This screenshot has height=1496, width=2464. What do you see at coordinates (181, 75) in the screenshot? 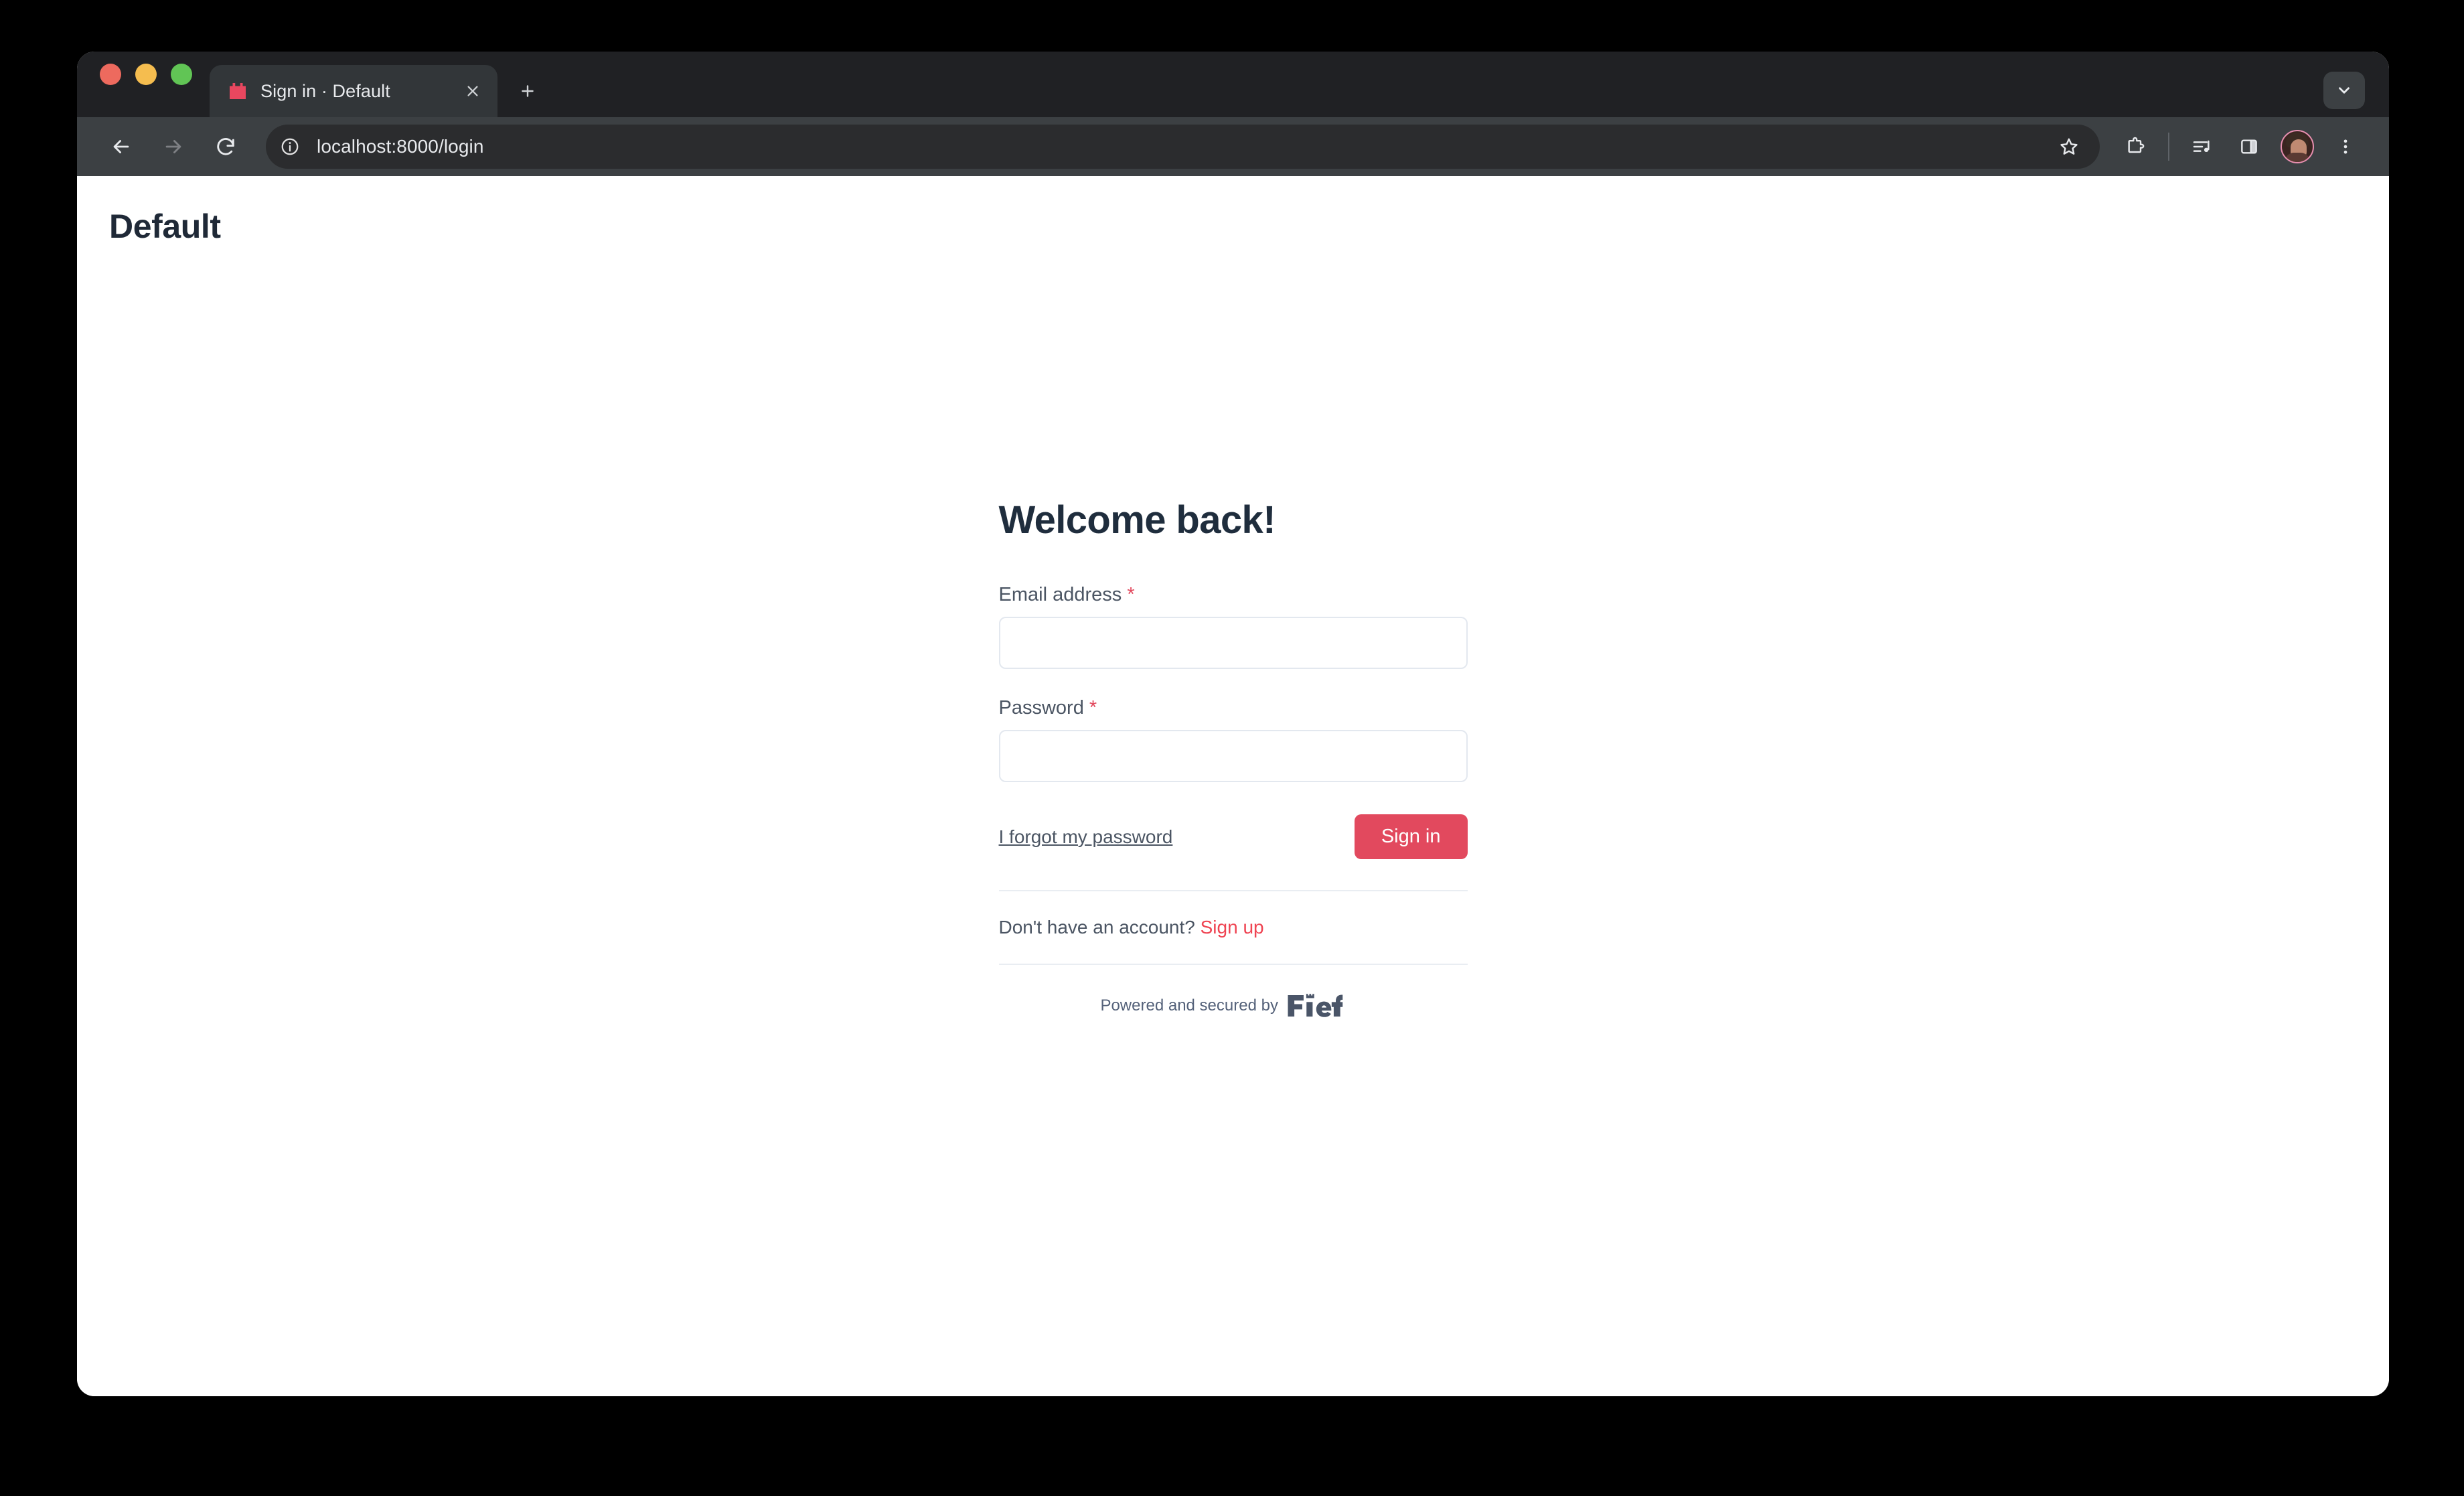
I see `maximize-window-button` at bounding box center [181, 75].